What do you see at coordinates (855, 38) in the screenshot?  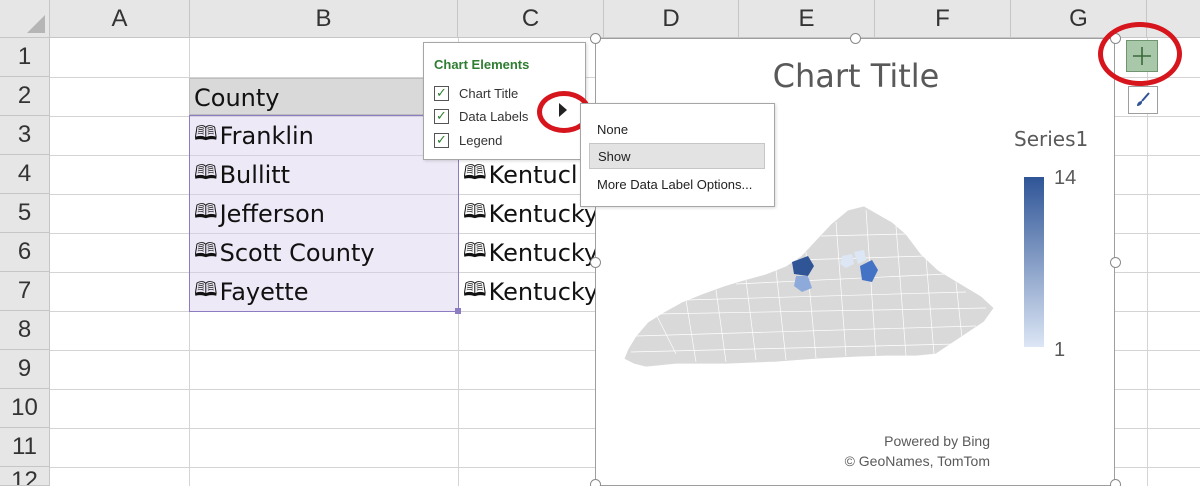 I see `resize-handle-top` at bounding box center [855, 38].